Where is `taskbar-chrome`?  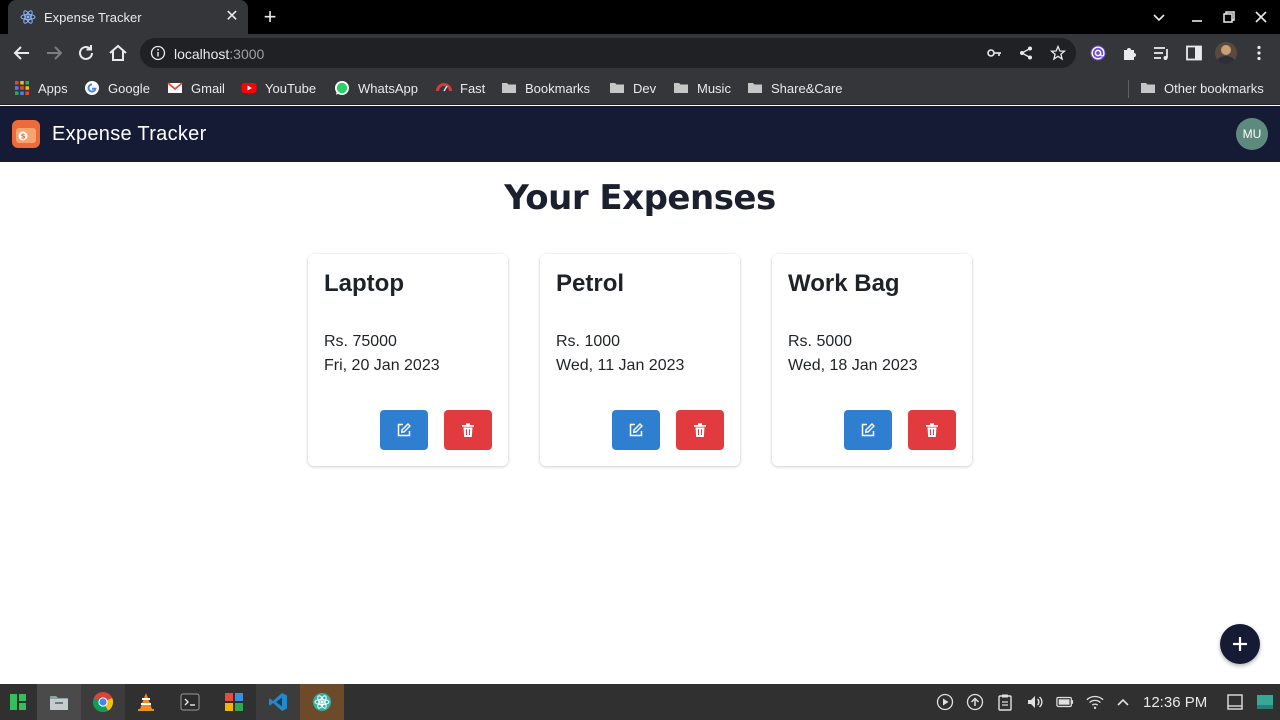
taskbar-chrome is located at coordinates (103, 702).